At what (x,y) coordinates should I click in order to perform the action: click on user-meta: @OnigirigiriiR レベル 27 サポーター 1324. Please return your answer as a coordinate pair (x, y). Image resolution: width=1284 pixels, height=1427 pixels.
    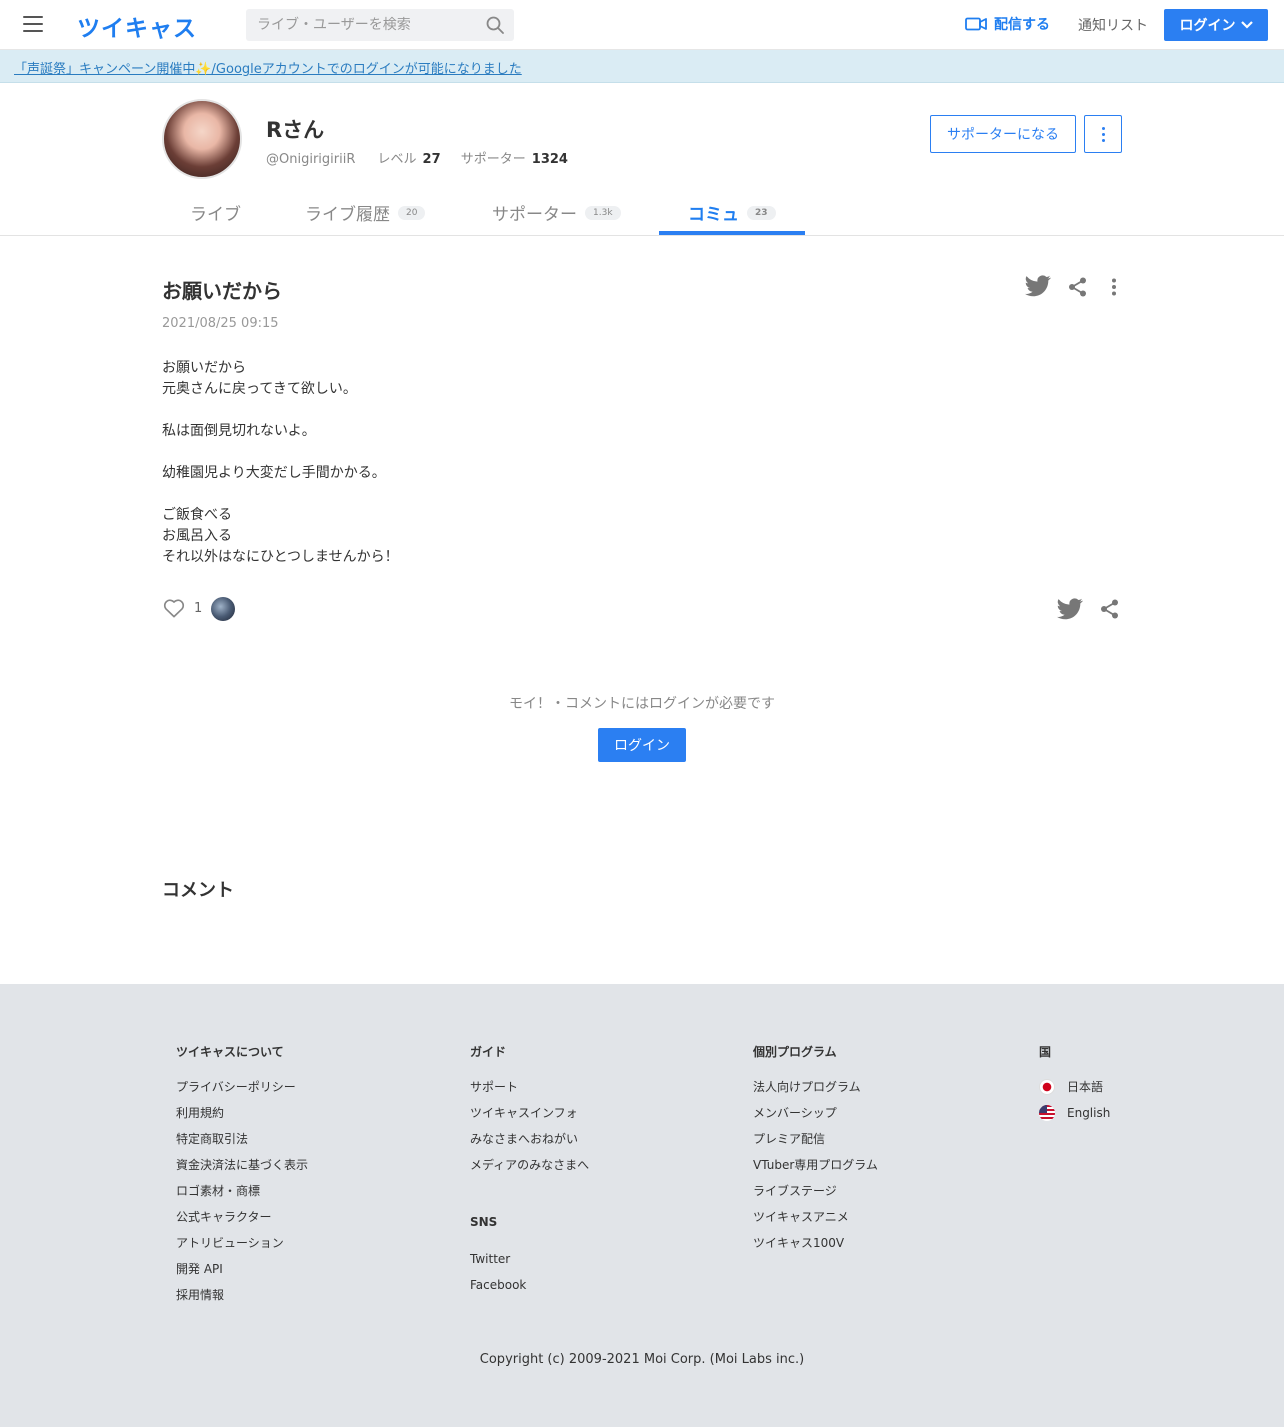
    Looking at the image, I should click on (425, 157).